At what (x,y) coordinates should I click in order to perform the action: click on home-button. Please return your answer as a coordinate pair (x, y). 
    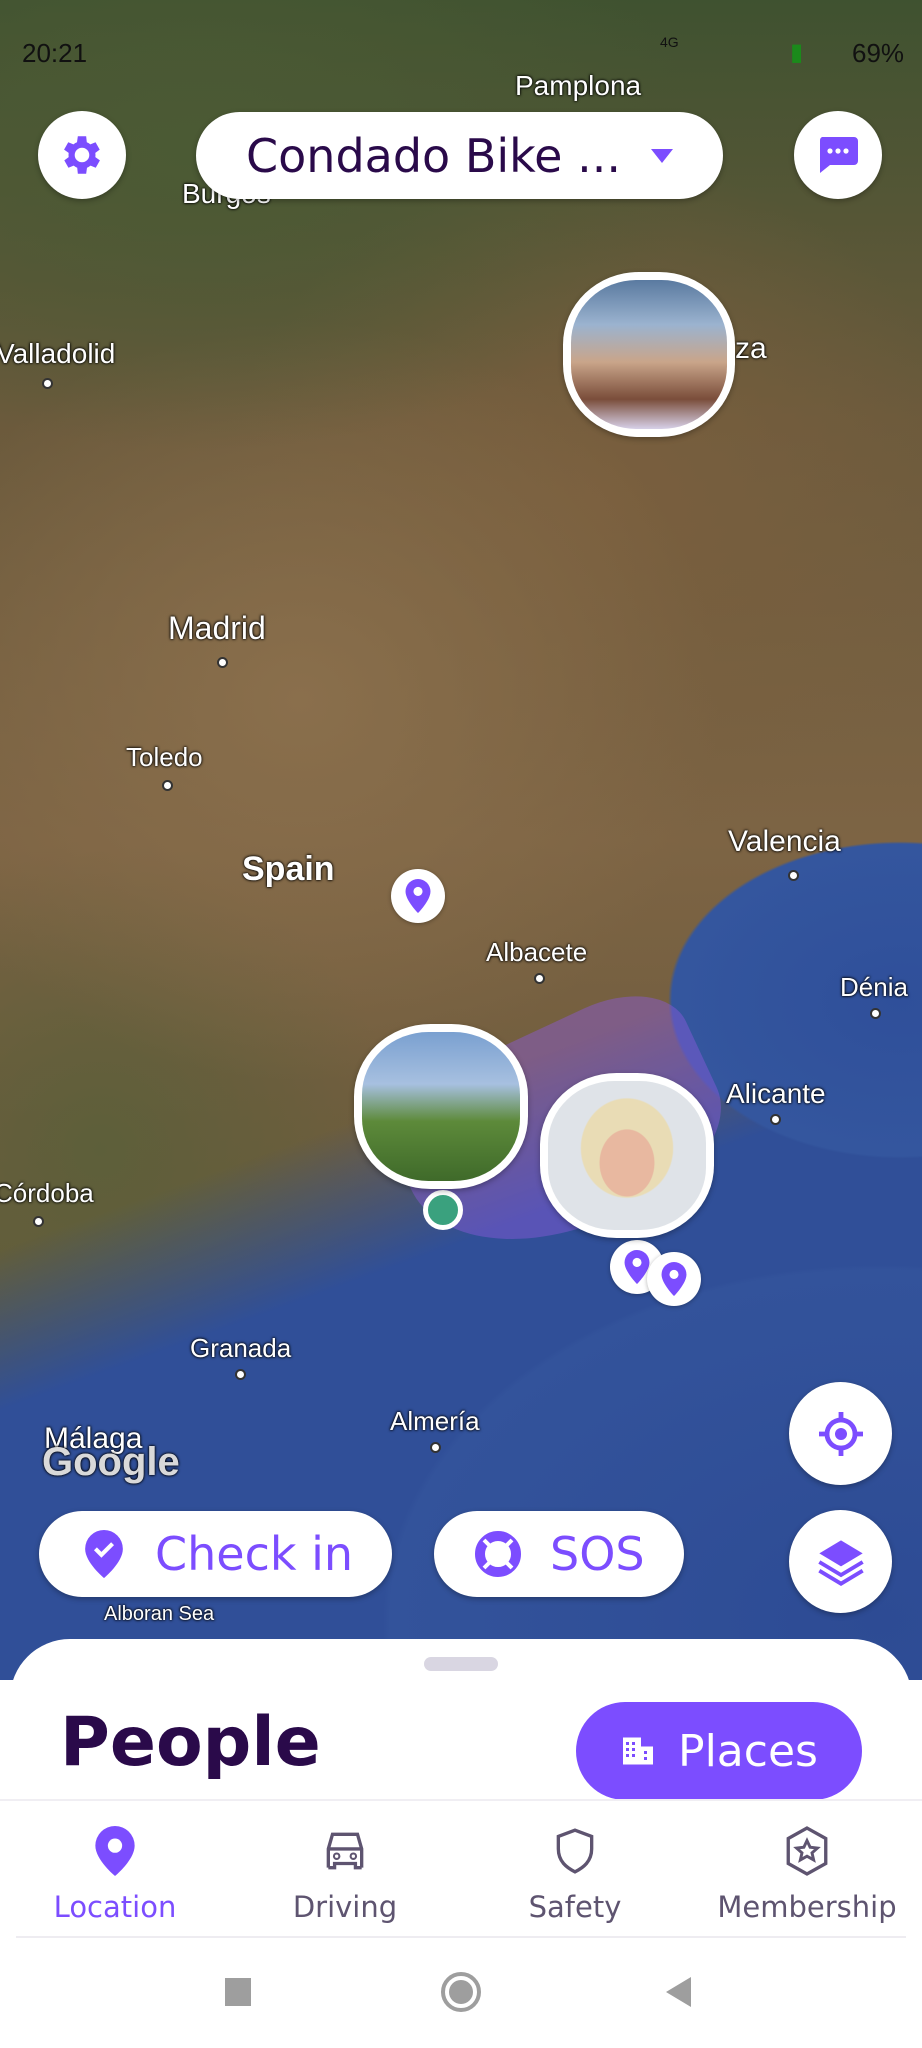
    Looking at the image, I should click on (461, 1992).